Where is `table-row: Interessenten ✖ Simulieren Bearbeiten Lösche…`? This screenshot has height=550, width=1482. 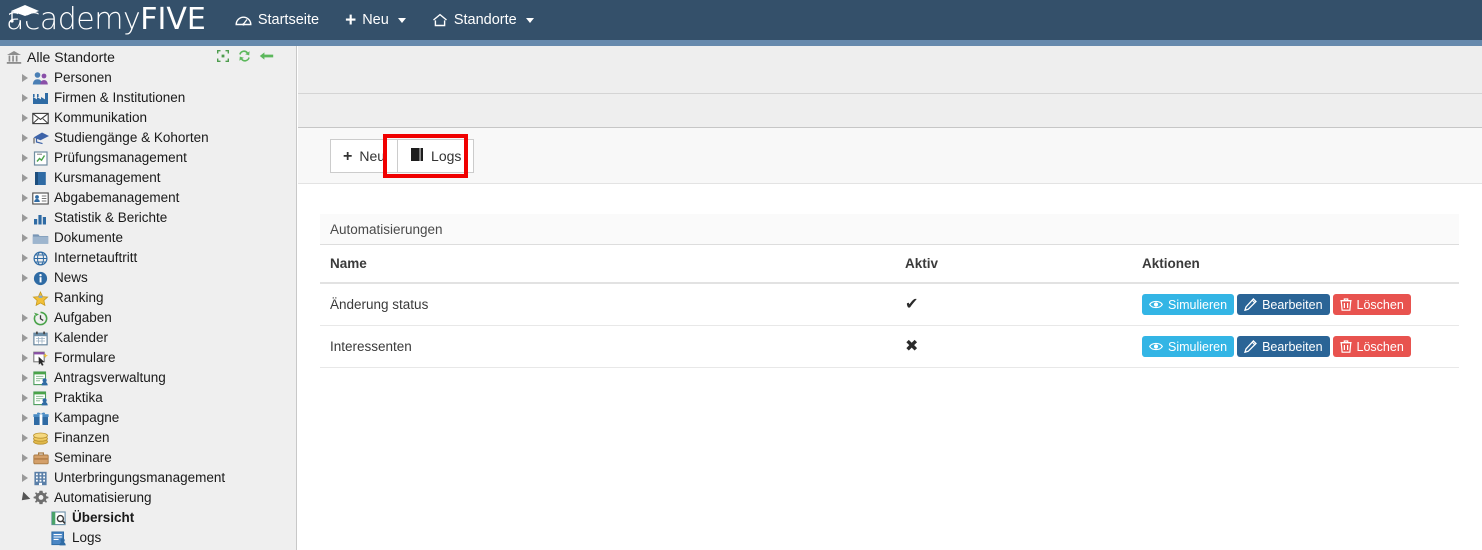 table-row: Interessenten ✖ Simulieren Bearbeiten Lösche… is located at coordinates (889, 346).